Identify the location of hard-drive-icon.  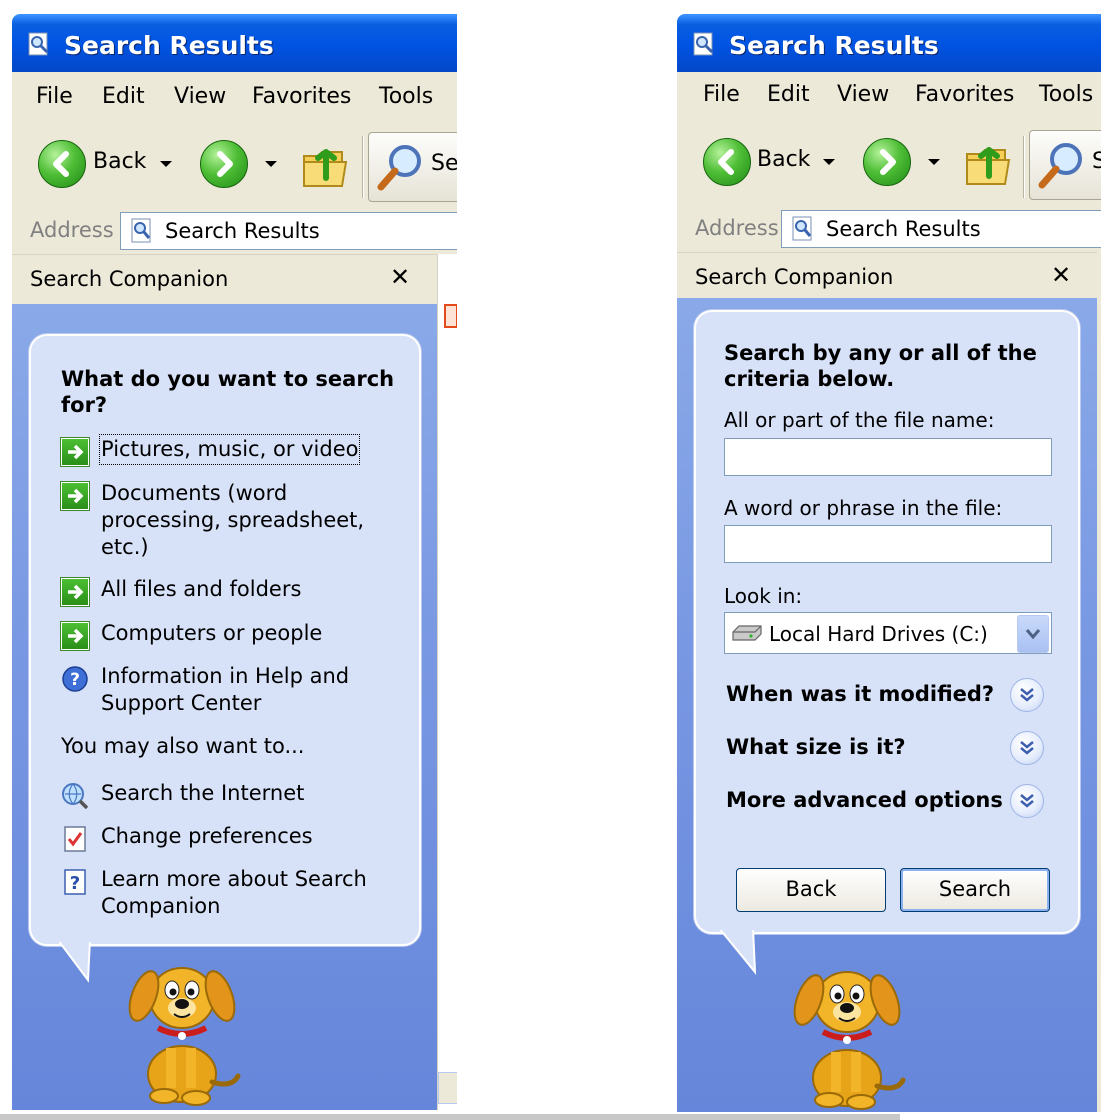
(747, 633).